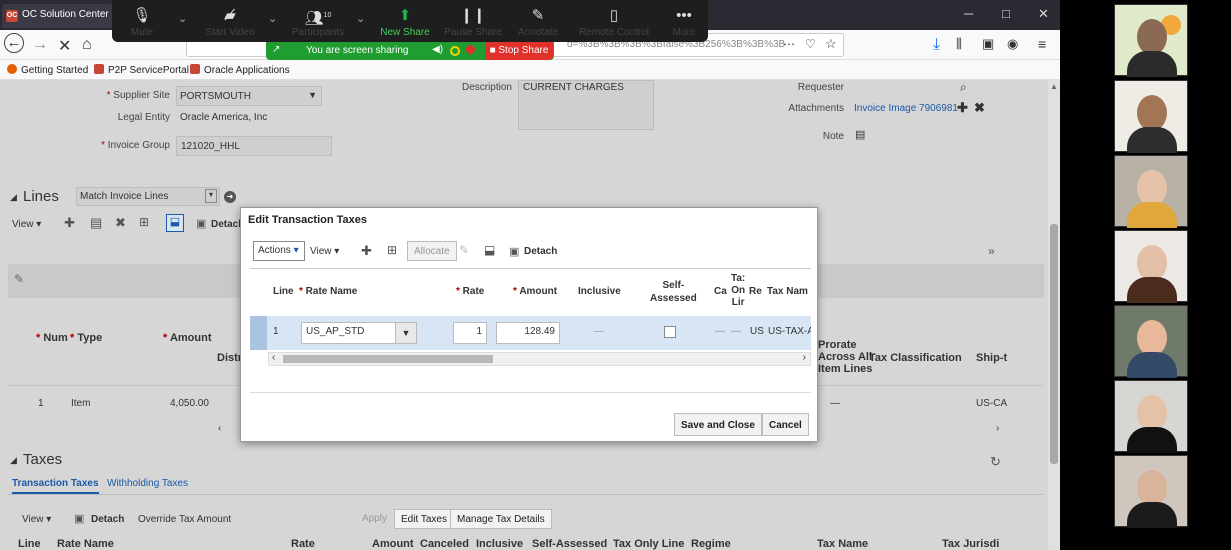 The image size is (1231, 550). I want to click on supplier-site-select: PORTSMOUTH ▼, so click(249, 96).